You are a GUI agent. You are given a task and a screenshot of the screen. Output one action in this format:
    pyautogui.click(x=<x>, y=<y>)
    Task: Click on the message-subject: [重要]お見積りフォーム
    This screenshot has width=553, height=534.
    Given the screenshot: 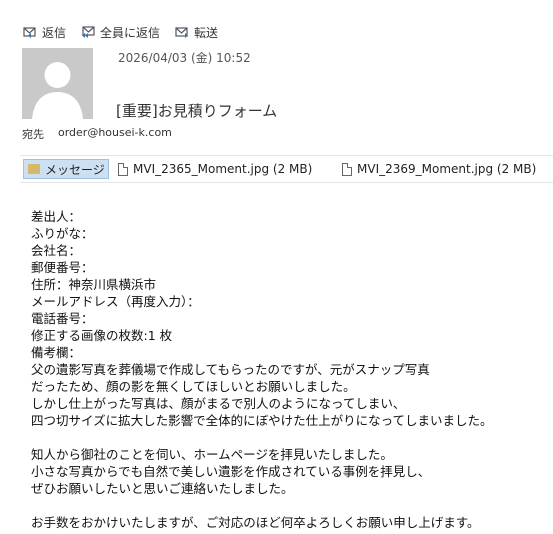 What is the action you would take?
    pyautogui.click(x=197, y=111)
    